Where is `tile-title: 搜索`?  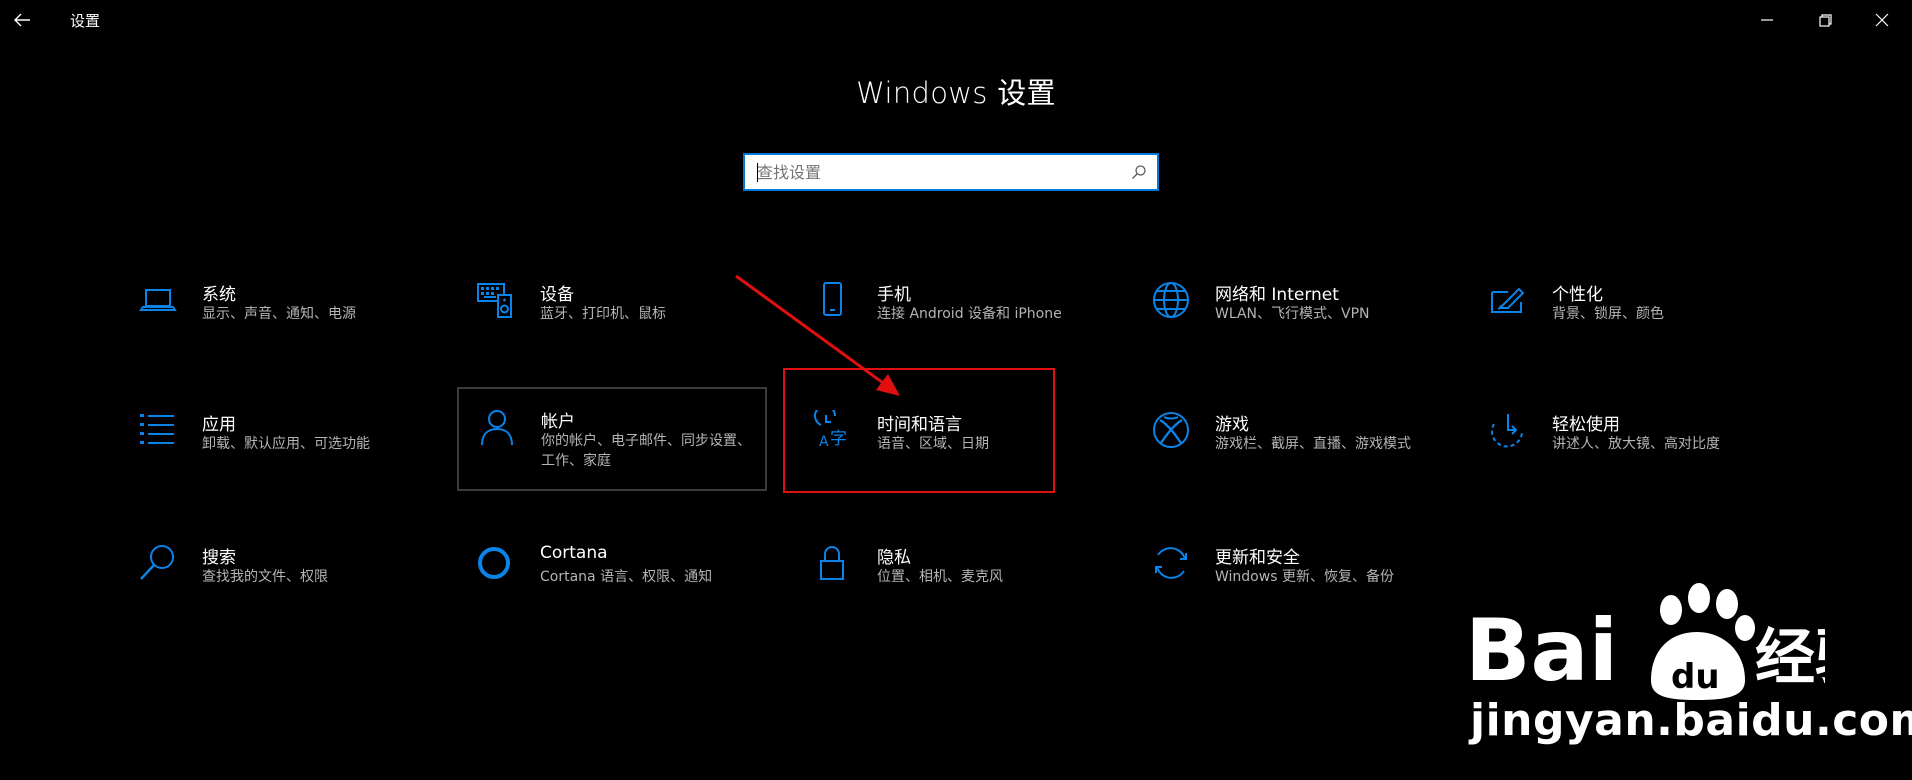 tile-title: 搜索 is located at coordinates (219, 558).